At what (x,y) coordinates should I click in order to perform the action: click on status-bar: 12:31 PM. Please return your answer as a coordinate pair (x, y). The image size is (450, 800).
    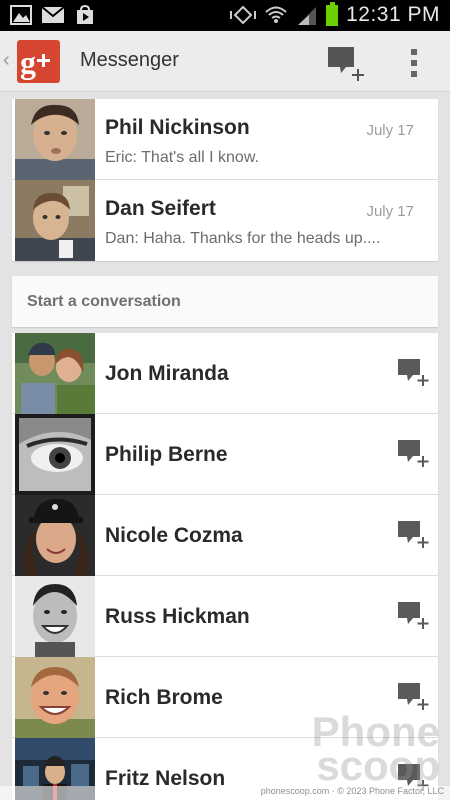
    Looking at the image, I should click on (225, 15).